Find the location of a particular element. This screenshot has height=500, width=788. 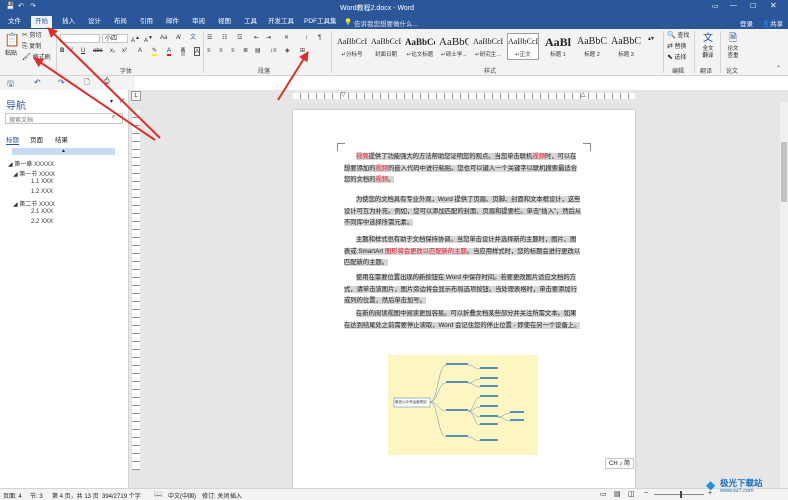

bullets-icon: ☰ is located at coordinates (209, 38).